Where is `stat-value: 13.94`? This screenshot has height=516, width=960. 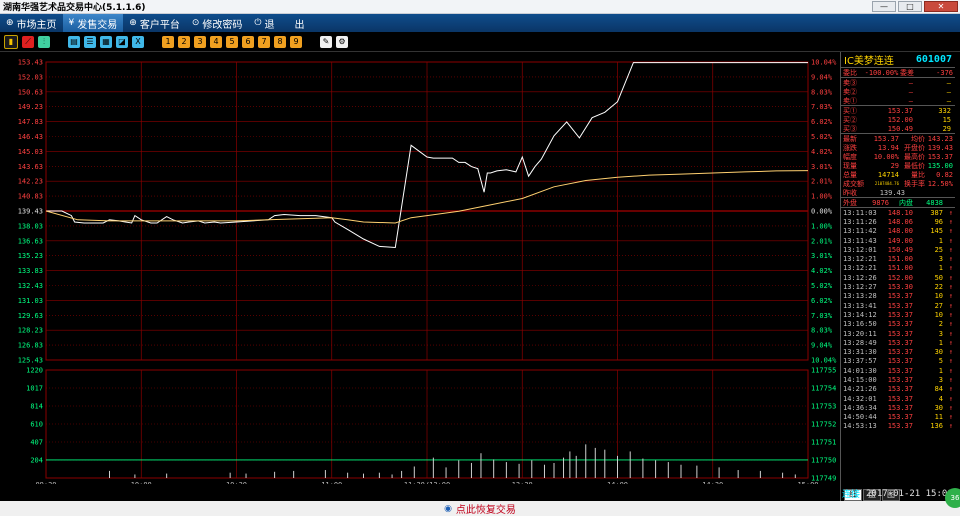
stat-value: 13.94 is located at coordinates (888, 147).